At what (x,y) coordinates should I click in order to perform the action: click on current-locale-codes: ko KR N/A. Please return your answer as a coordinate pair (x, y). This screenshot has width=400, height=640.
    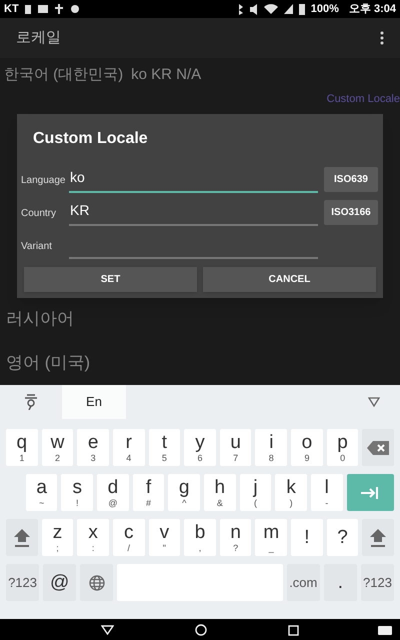
    Looking at the image, I should click on (166, 75).